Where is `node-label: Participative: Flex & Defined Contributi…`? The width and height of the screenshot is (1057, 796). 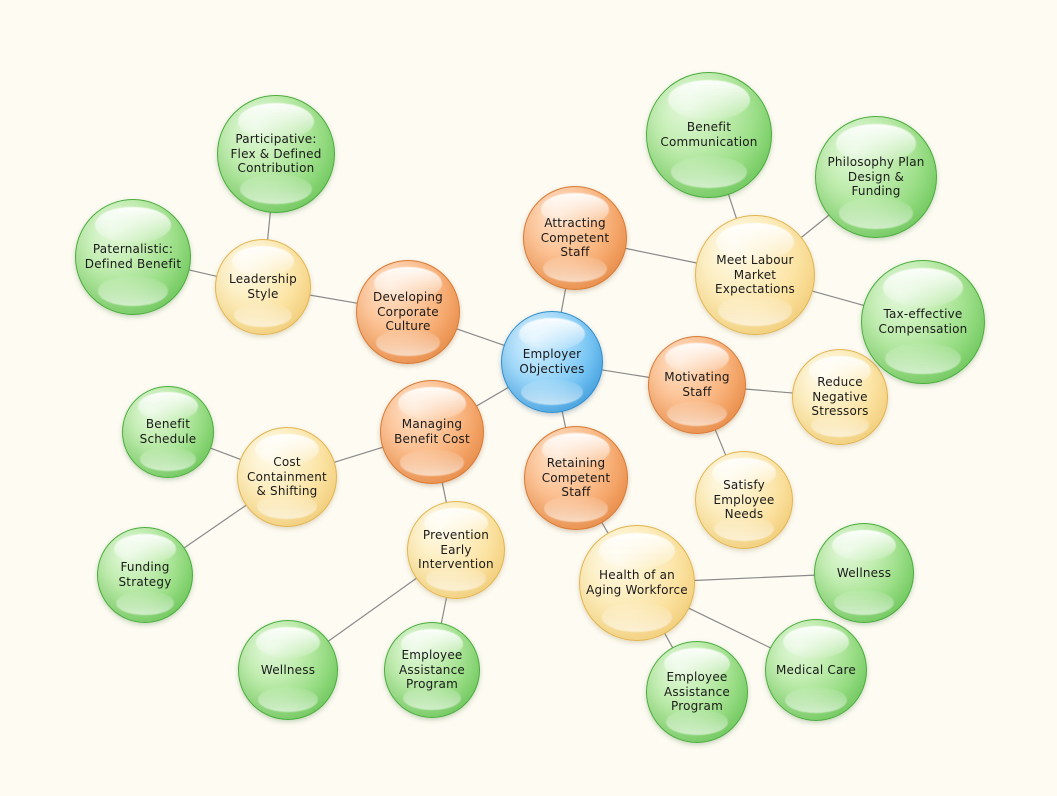 node-label: Participative: Flex & Defined Contributi… is located at coordinates (276, 154).